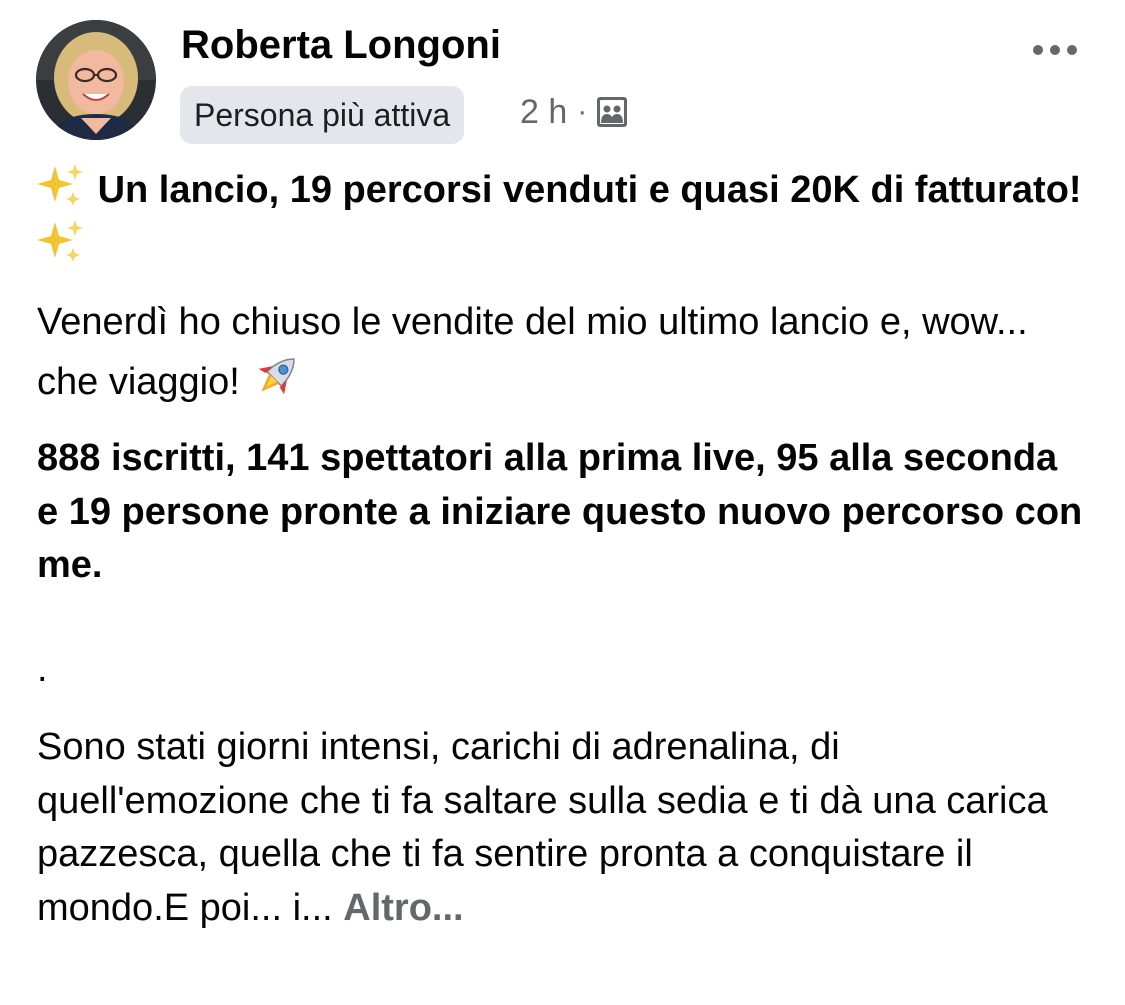 This screenshot has height=1005, width=1125. What do you see at coordinates (341, 45) in the screenshot?
I see `author-name: Roberta Longoni` at bounding box center [341, 45].